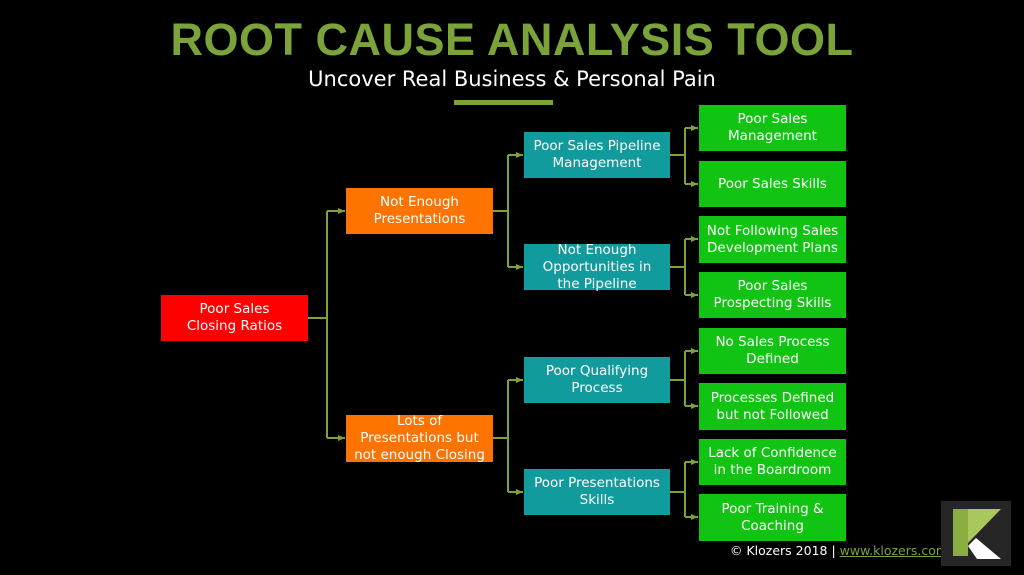  What do you see at coordinates (597, 155) in the screenshot?
I see `level2-node: Poor Sales Pipeline Management` at bounding box center [597, 155].